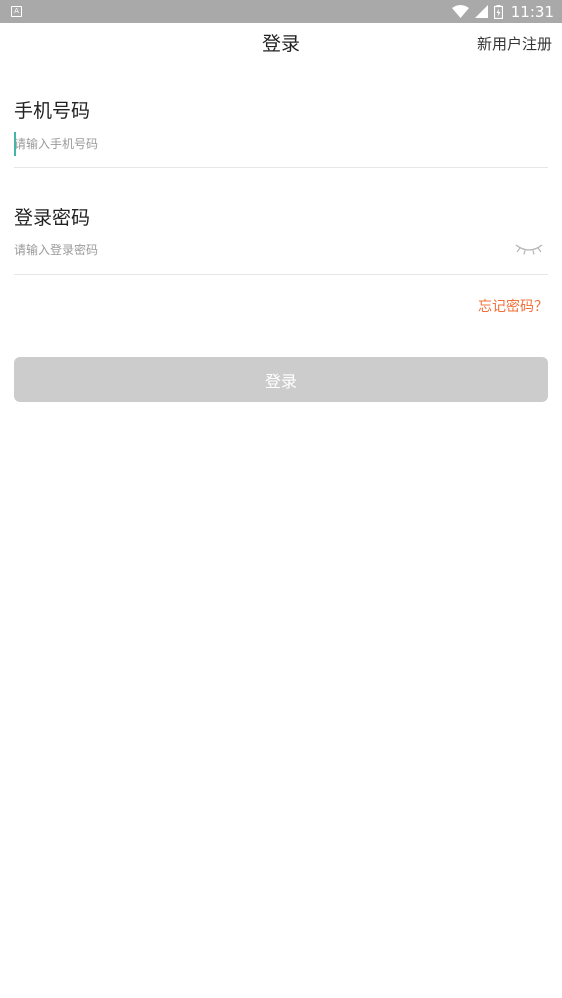  I want to click on signal-icon, so click(481, 11).